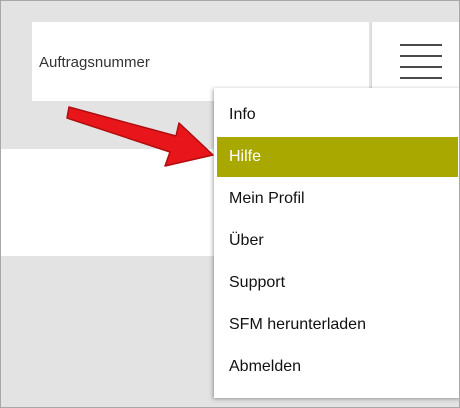 This screenshot has height=408, width=460. What do you see at coordinates (297, 324) in the screenshot?
I see `menu-item-label: SFM herunterladen` at bounding box center [297, 324].